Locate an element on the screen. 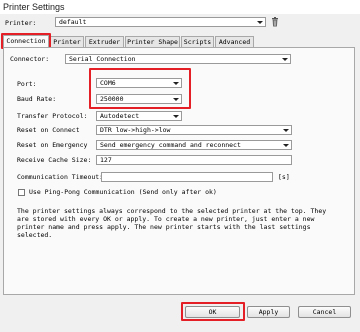 The width and height of the screenshot is (360, 332). tab-scripts: Scripts is located at coordinates (197, 41).